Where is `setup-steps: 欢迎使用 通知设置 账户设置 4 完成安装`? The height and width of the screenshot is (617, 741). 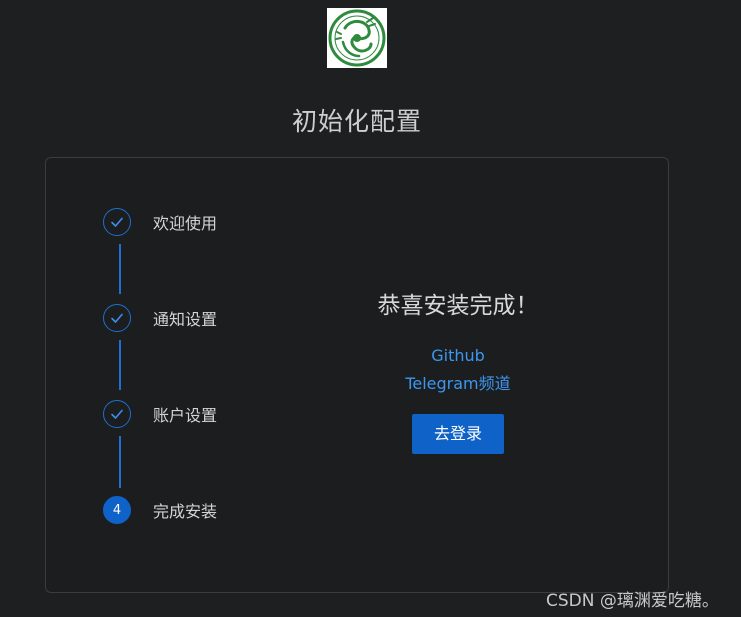
setup-steps: 欢迎使用 通知设置 账户设置 4 完成安装 is located at coordinates (203, 371).